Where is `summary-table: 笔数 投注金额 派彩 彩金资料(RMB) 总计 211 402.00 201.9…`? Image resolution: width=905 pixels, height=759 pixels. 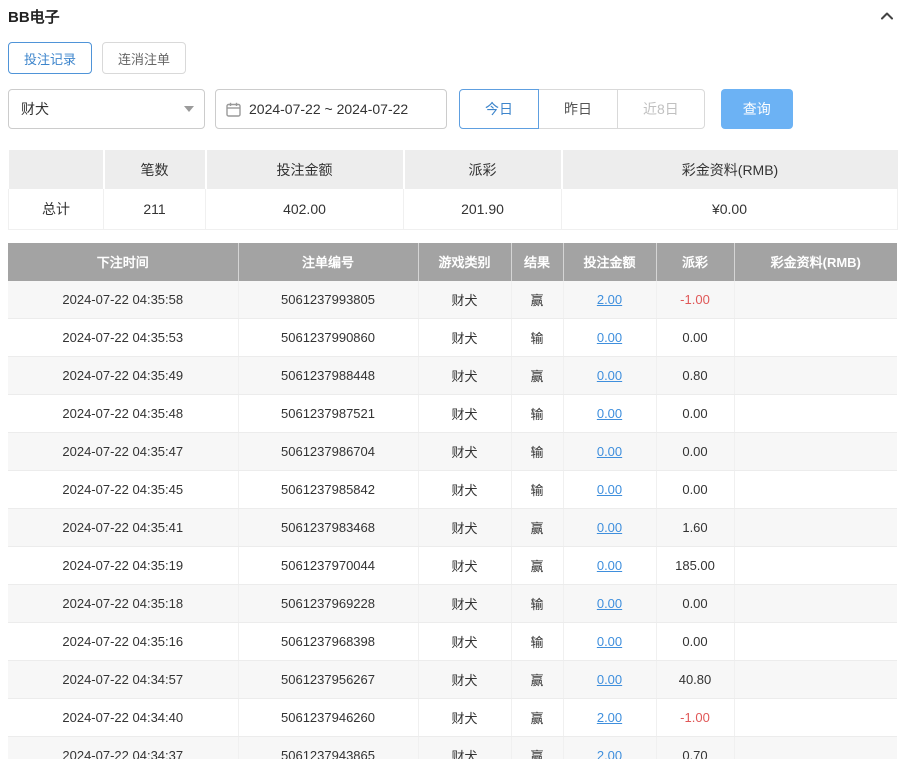
summary-table: 笔数 投注金额 派彩 彩金资料(RMB) 总计 211 402.00 201.9… is located at coordinates (453, 190).